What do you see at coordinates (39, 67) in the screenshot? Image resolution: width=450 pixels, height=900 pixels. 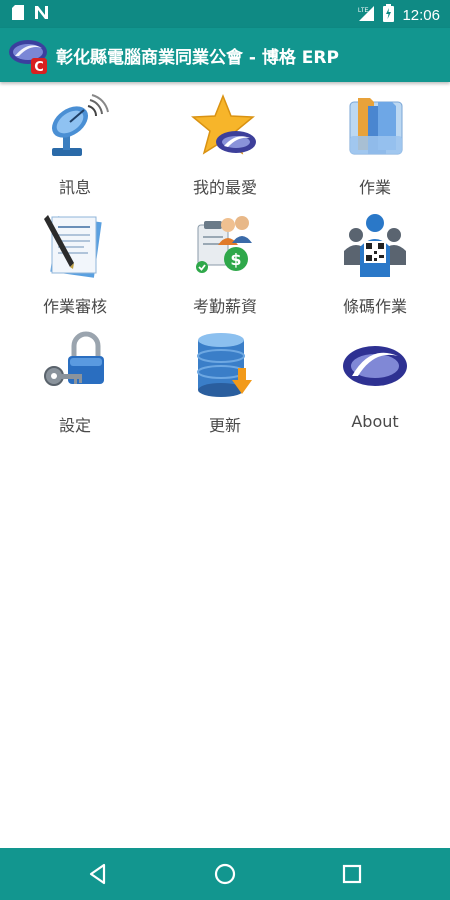 I see `svg-text: C` at bounding box center [39, 67].